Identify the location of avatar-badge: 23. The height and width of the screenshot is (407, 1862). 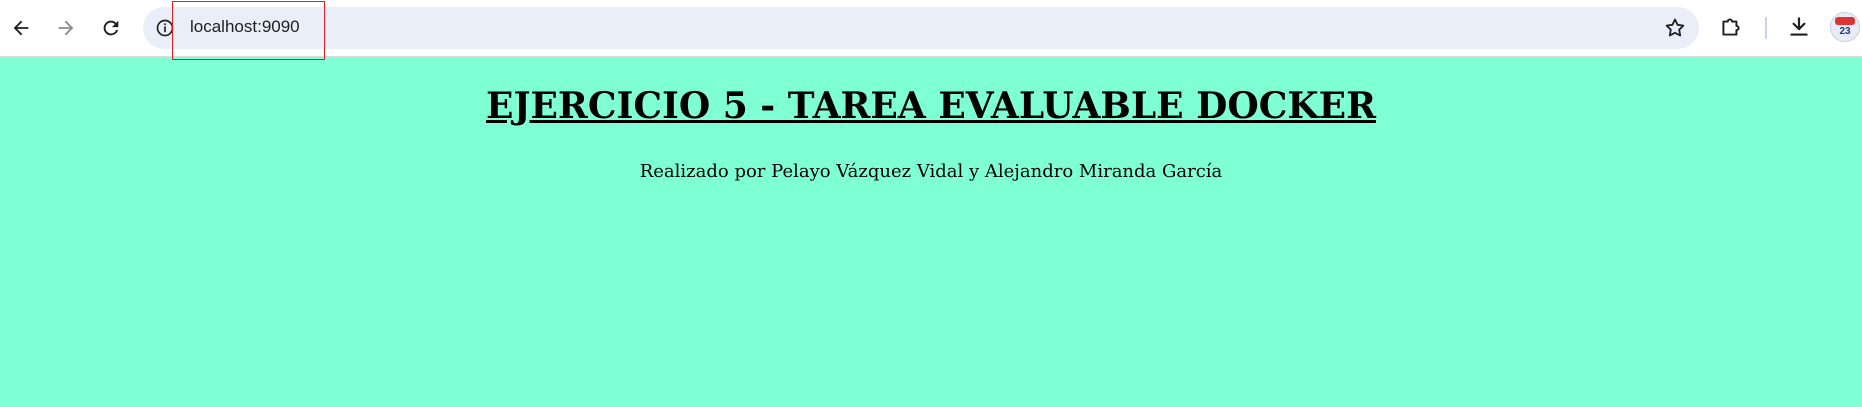
(1845, 31).